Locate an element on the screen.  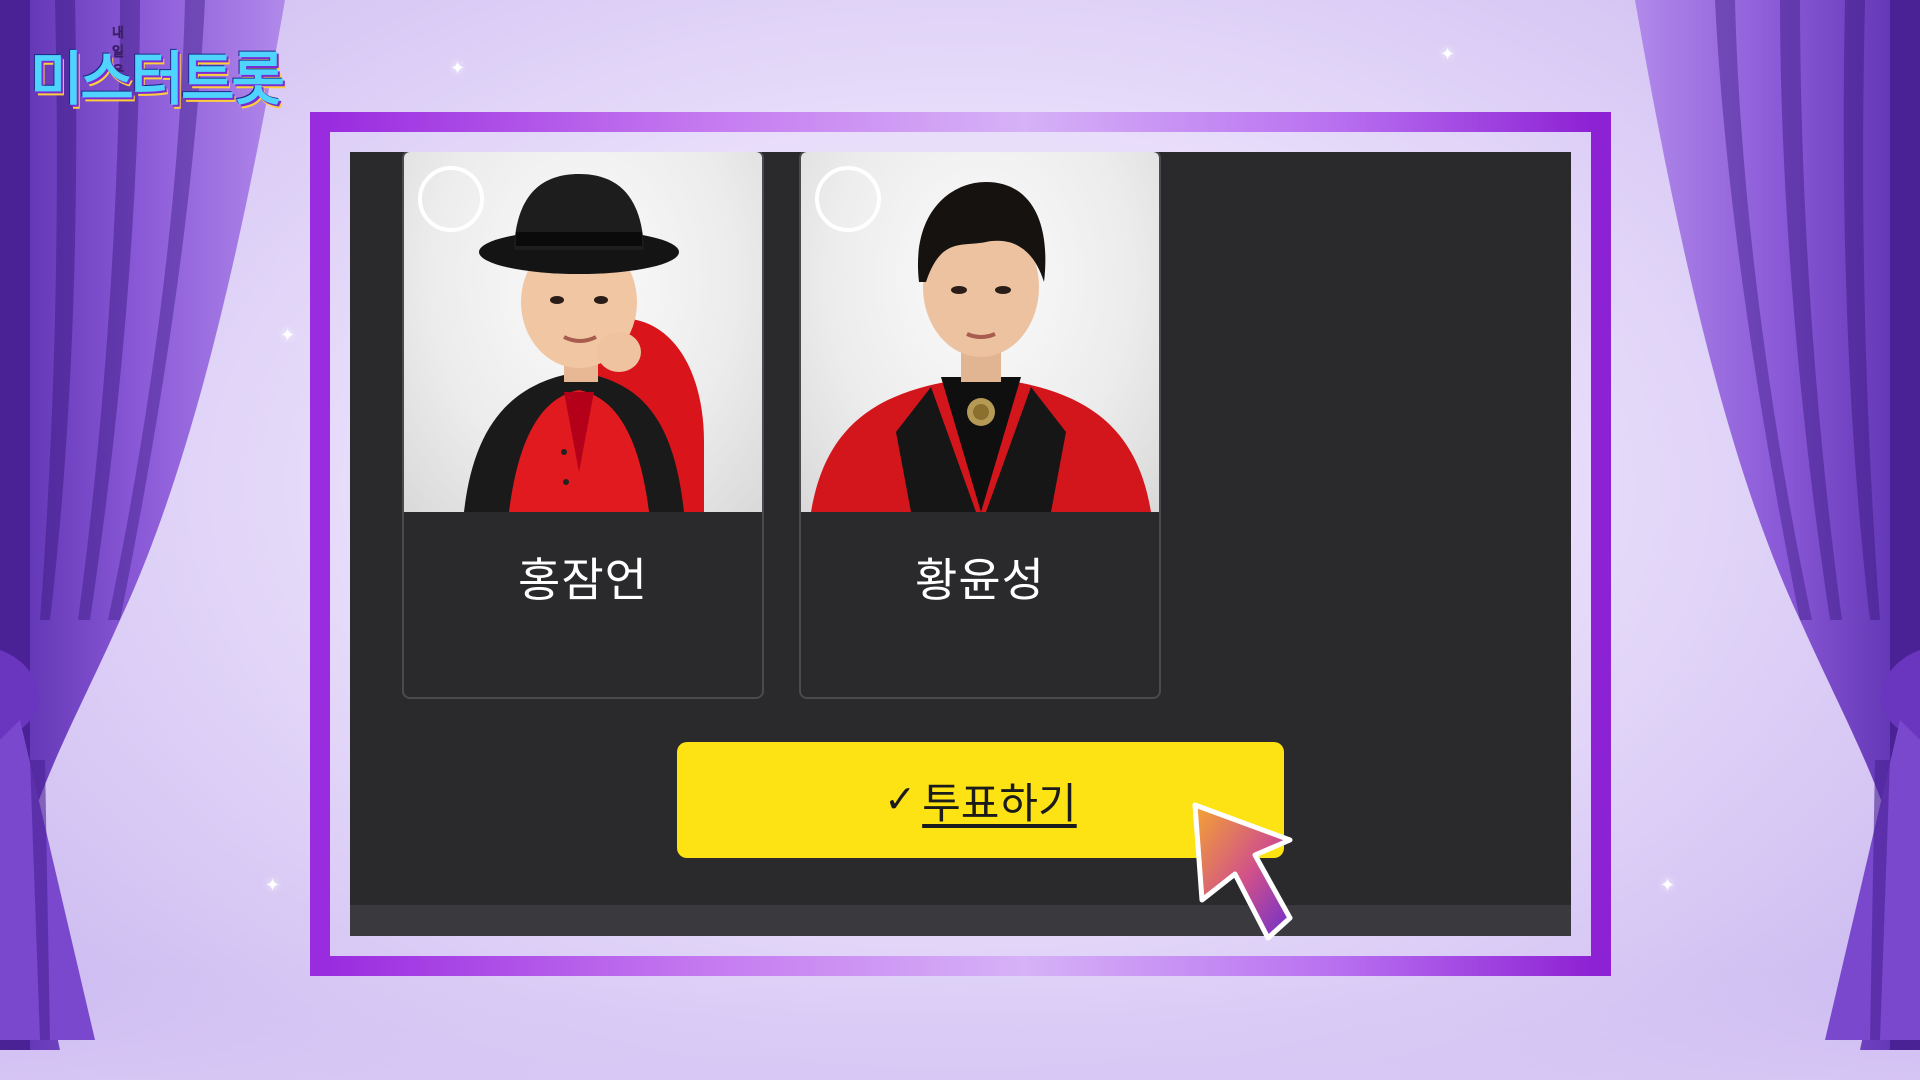
bottom-bar is located at coordinates (960, 920).